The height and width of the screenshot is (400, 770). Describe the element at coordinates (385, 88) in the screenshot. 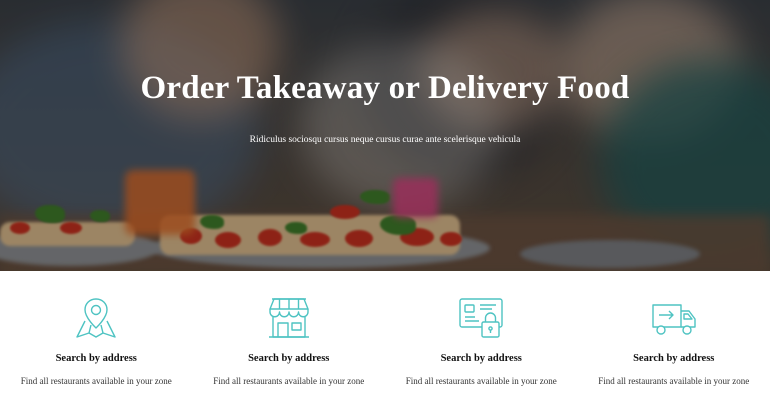

I see `hero-title: Order Takeaway or Delivery Food` at that location.